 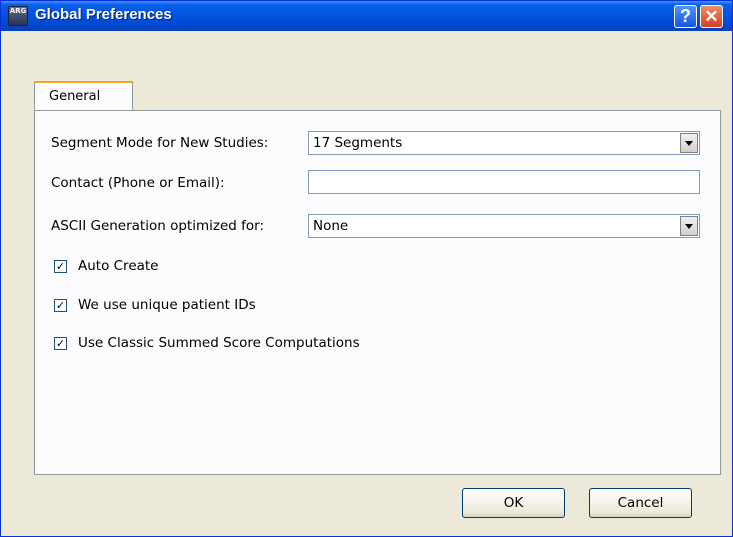 I want to click on close-button: ✕, so click(x=711, y=16).